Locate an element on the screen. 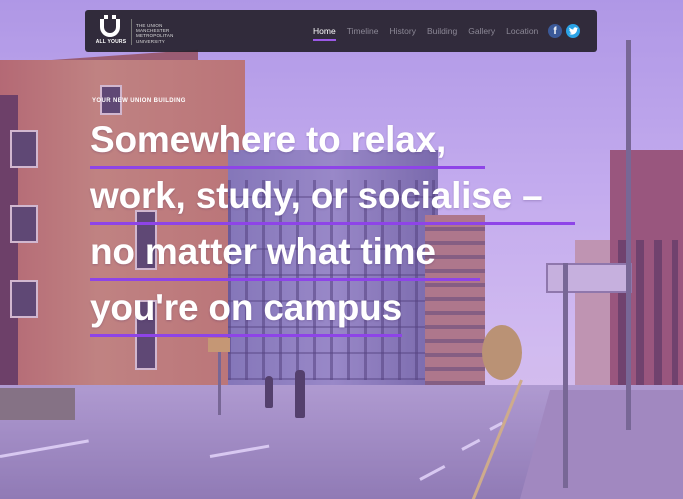 The width and height of the screenshot is (683, 499). headline-line: work, study, or socialise – is located at coordinates (316, 195).